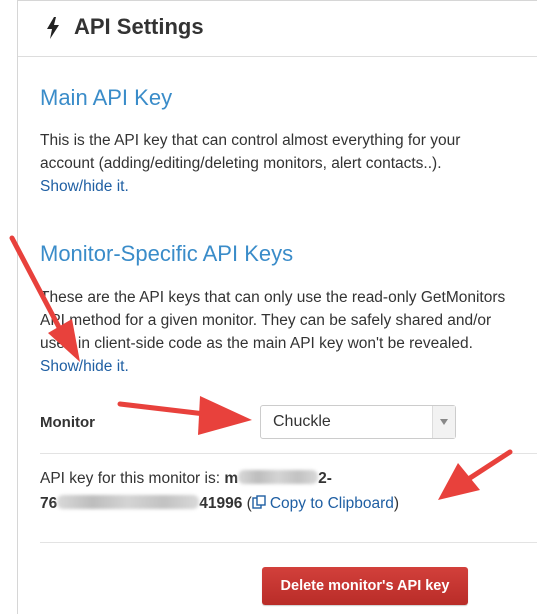  What do you see at coordinates (84, 366) in the screenshot?
I see `monitor-api-keys-show-hide-link: Show/hide it.` at bounding box center [84, 366].